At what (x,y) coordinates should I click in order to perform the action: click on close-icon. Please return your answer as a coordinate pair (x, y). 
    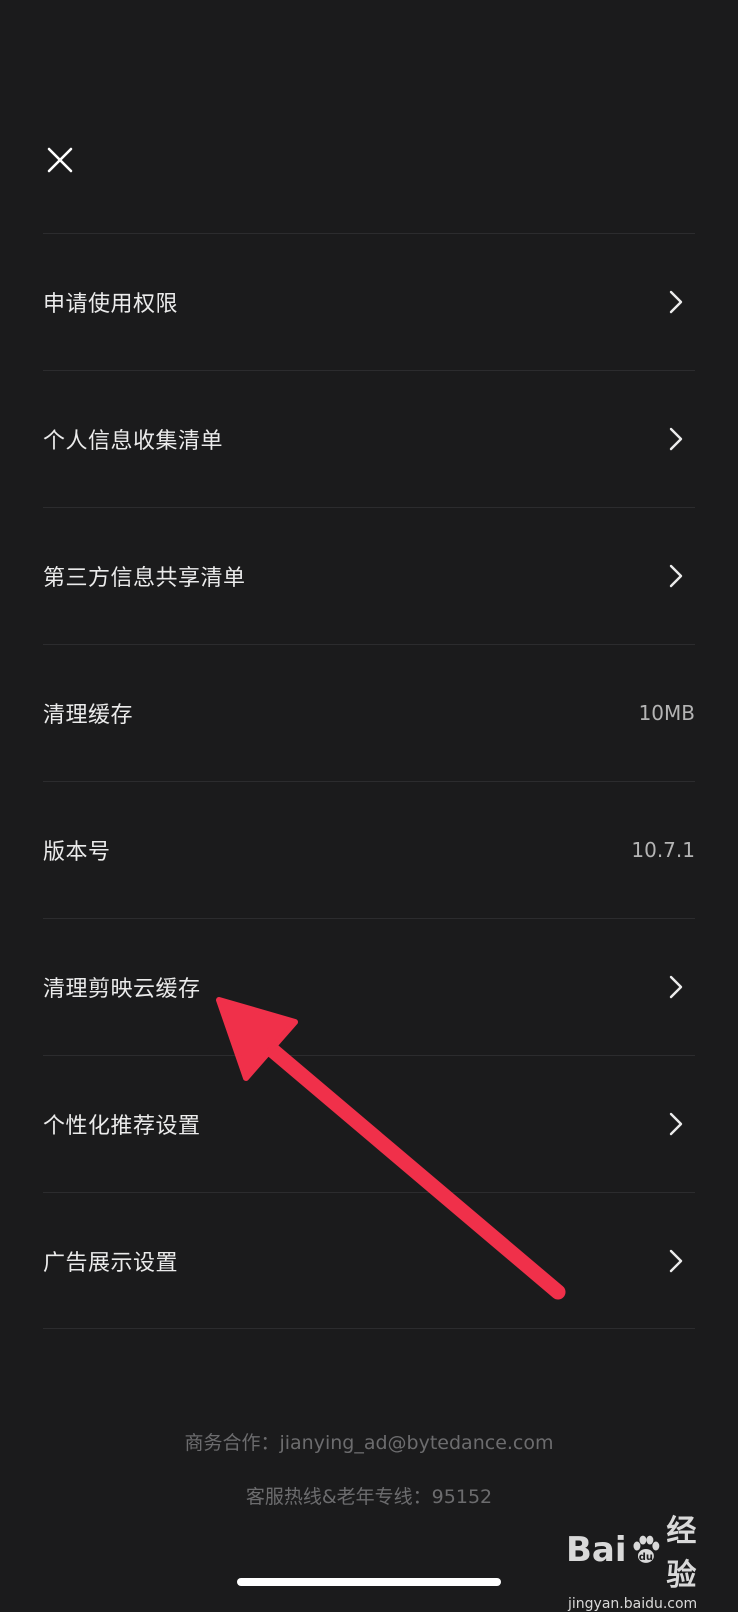
    Looking at the image, I should click on (60, 160).